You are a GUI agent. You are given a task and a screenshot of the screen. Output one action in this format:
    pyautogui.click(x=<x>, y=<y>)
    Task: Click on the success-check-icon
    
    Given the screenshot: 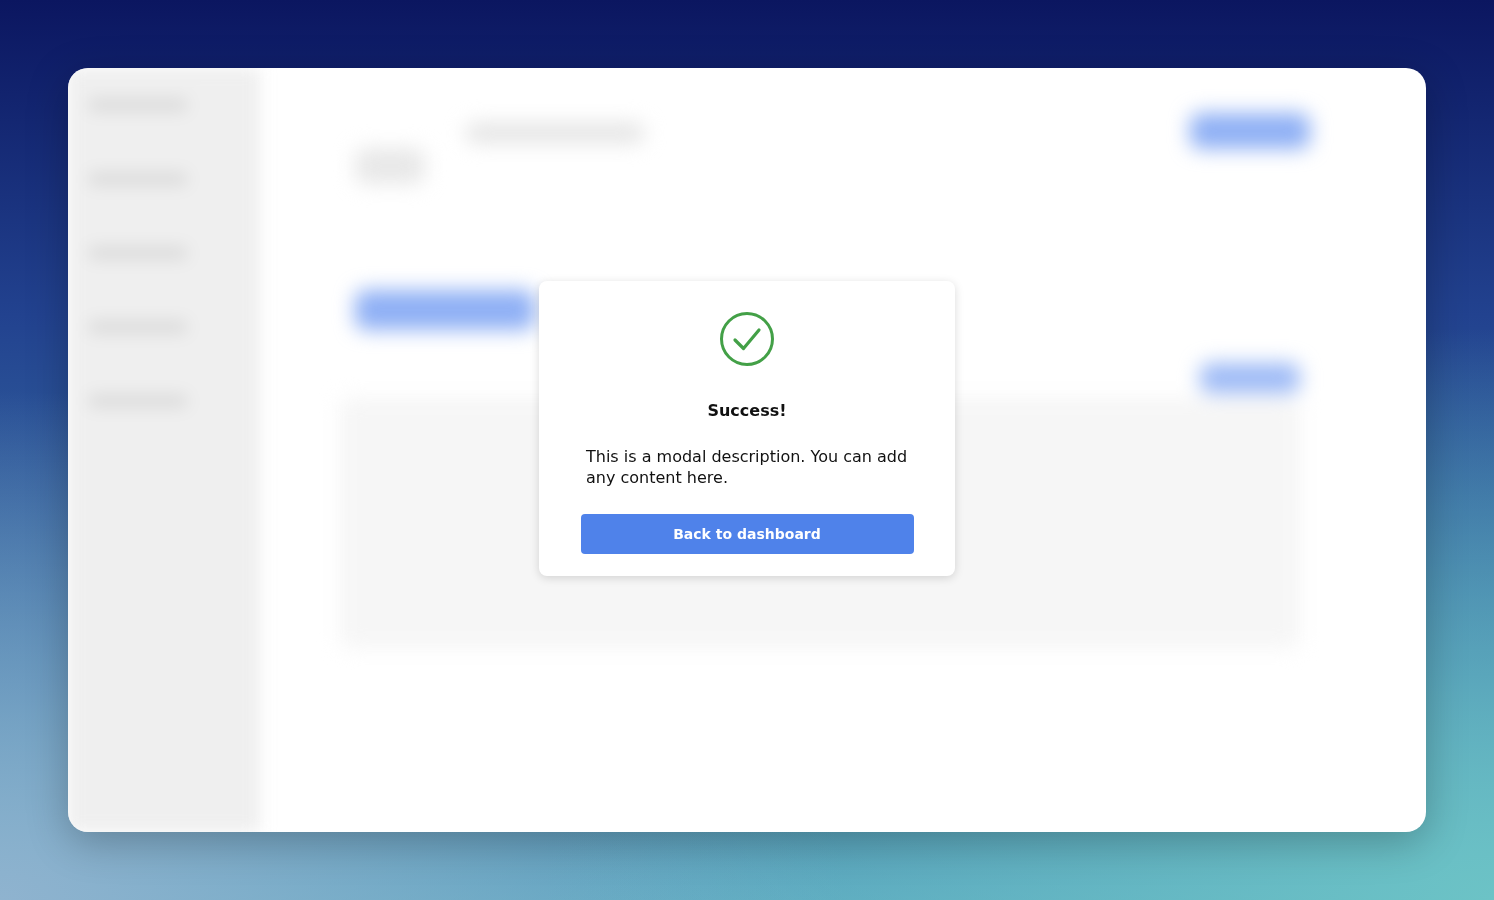 What is the action you would take?
    pyautogui.click(x=747, y=339)
    